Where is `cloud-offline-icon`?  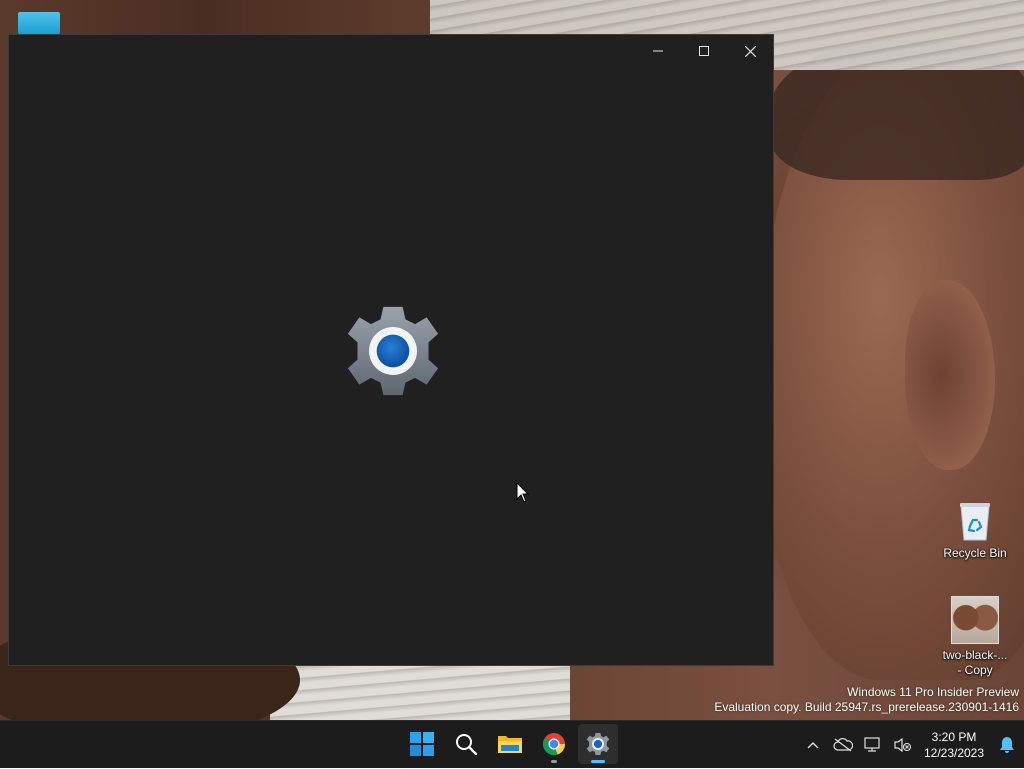 cloud-offline-icon is located at coordinates (843, 745).